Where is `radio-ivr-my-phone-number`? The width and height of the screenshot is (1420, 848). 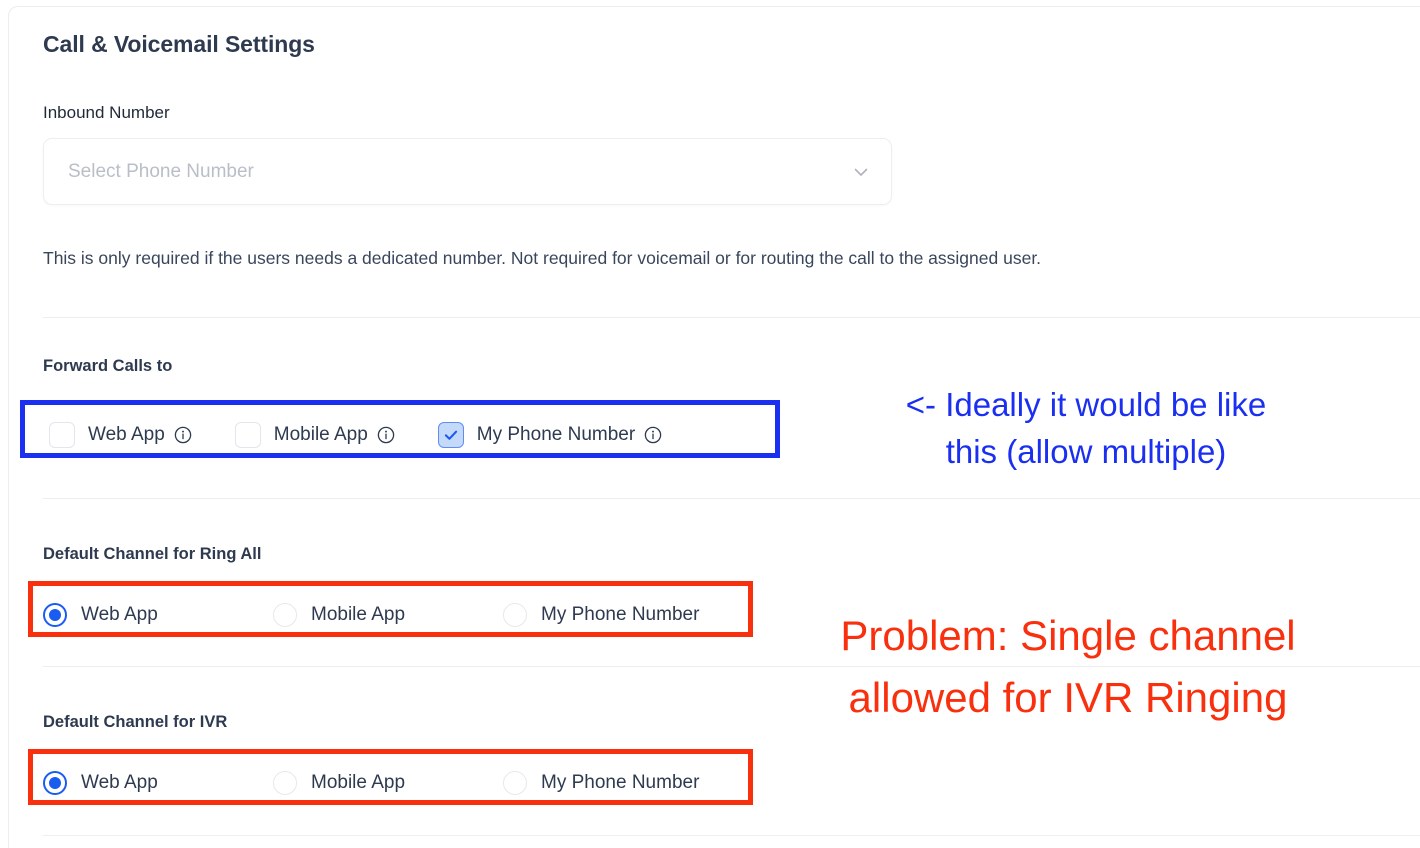
radio-ivr-my-phone-number is located at coordinates (515, 783).